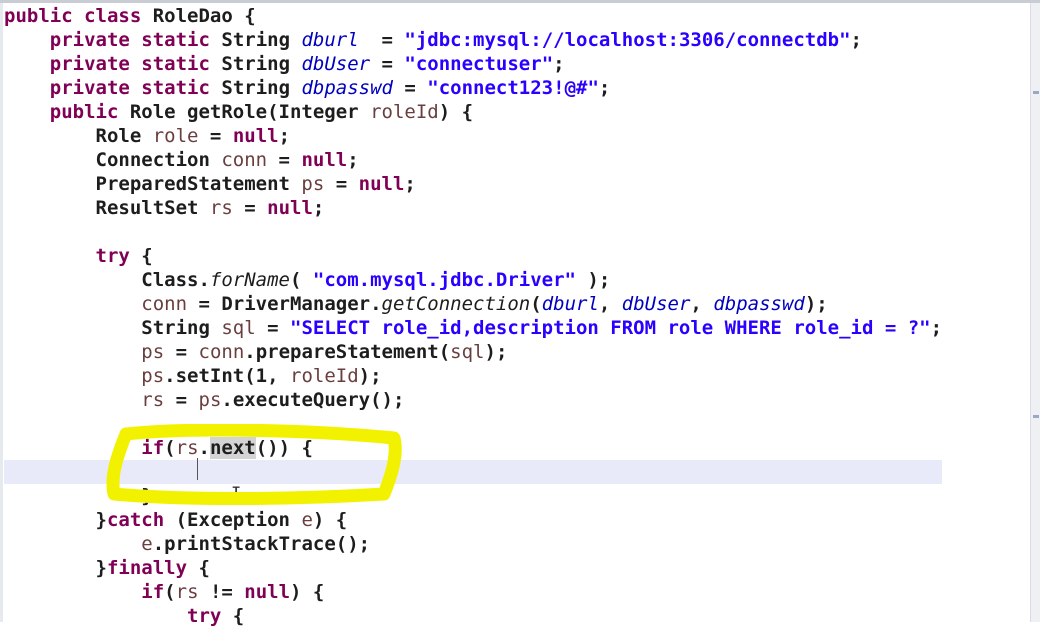  Describe the element at coordinates (313, 400) in the screenshot. I see `code-token: .executeQuery();` at that location.